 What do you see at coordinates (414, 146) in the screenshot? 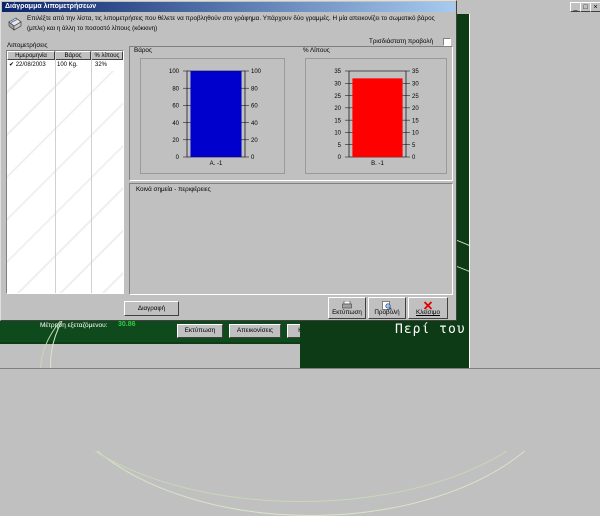
I see `tick-label-right: 5` at bounding box center [414, 146].